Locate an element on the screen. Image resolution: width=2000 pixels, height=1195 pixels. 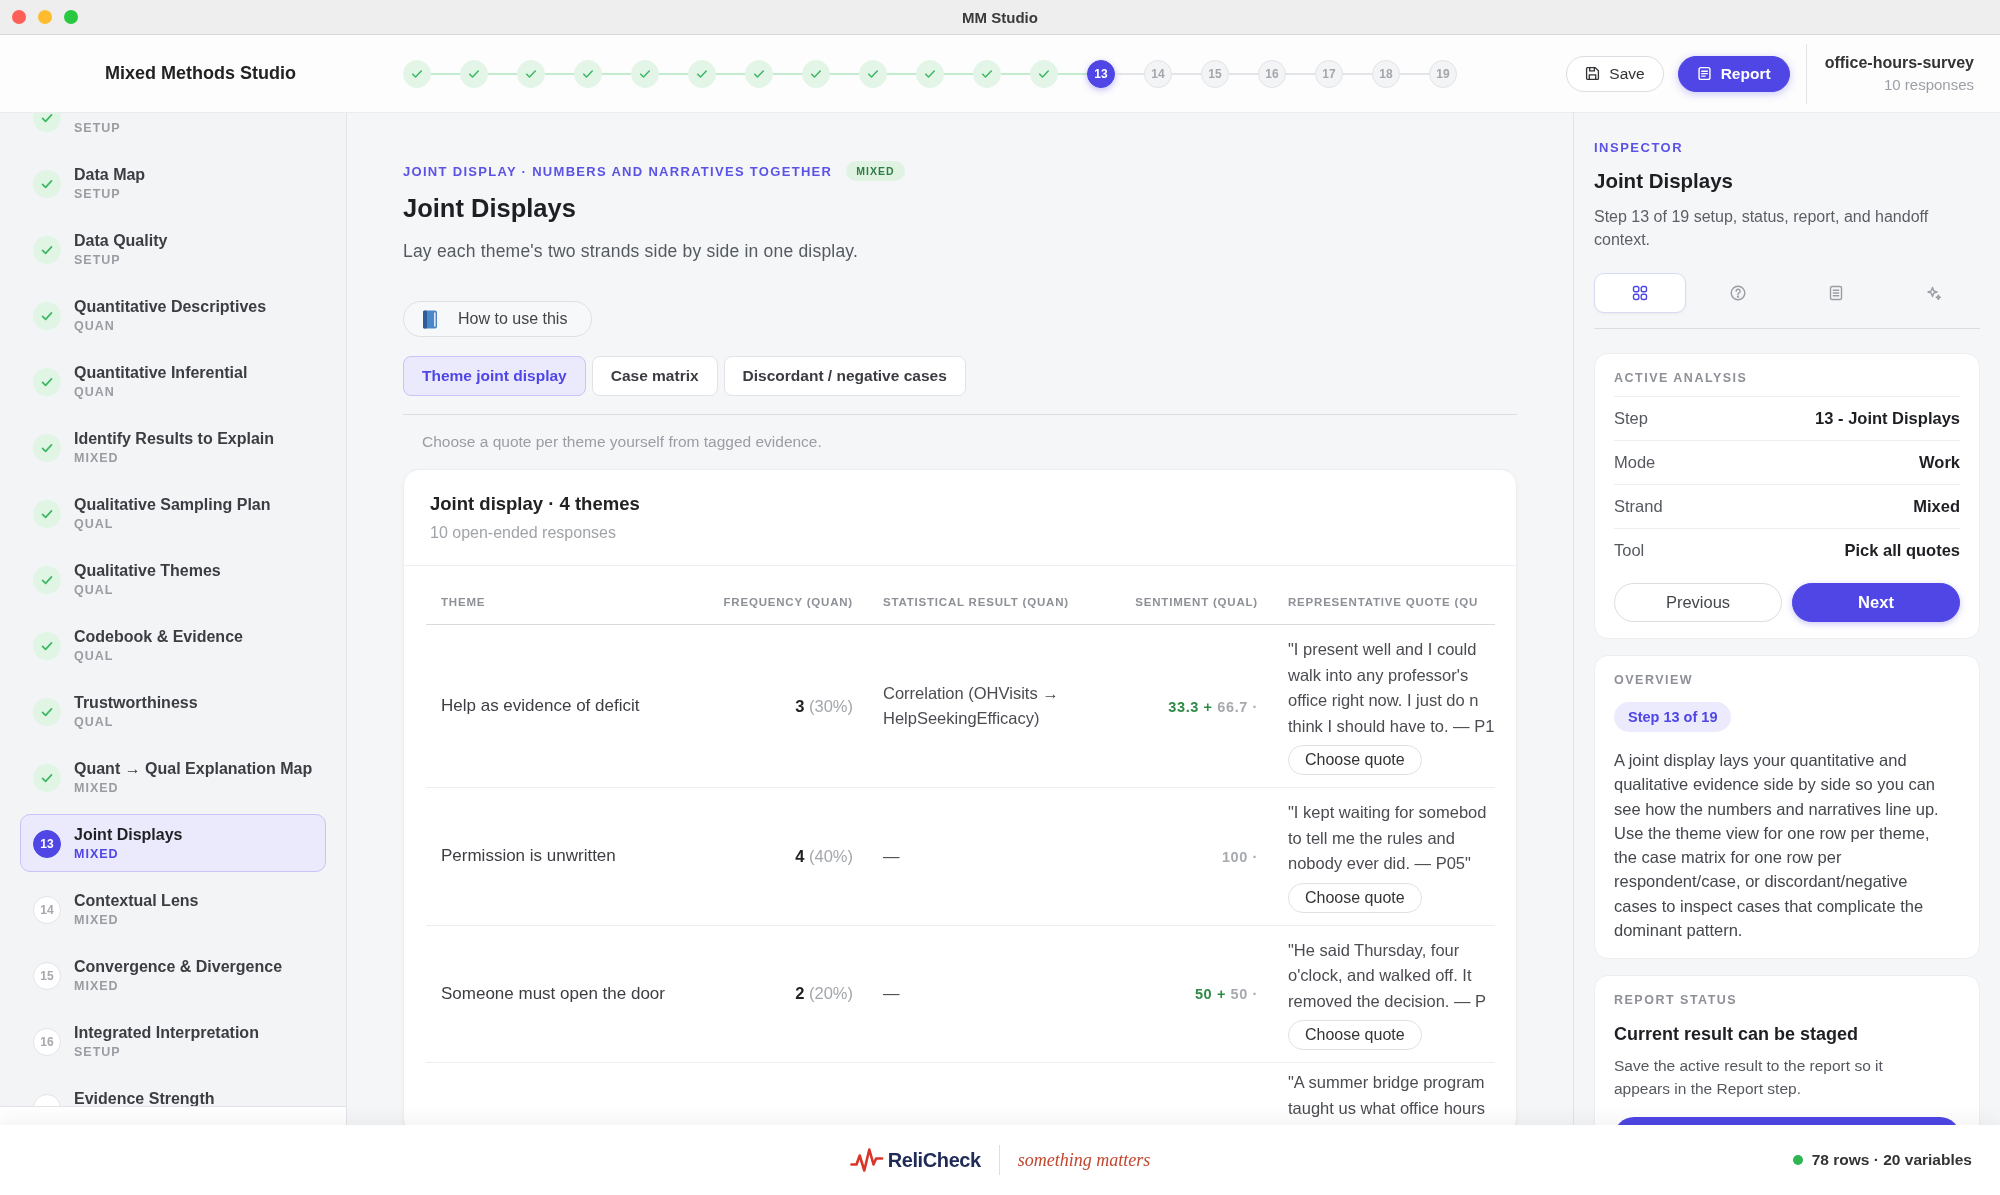
inspector-description: Step 13 of 19 setup, status, report, and handoff context. is located at coordinates (1762, 228).